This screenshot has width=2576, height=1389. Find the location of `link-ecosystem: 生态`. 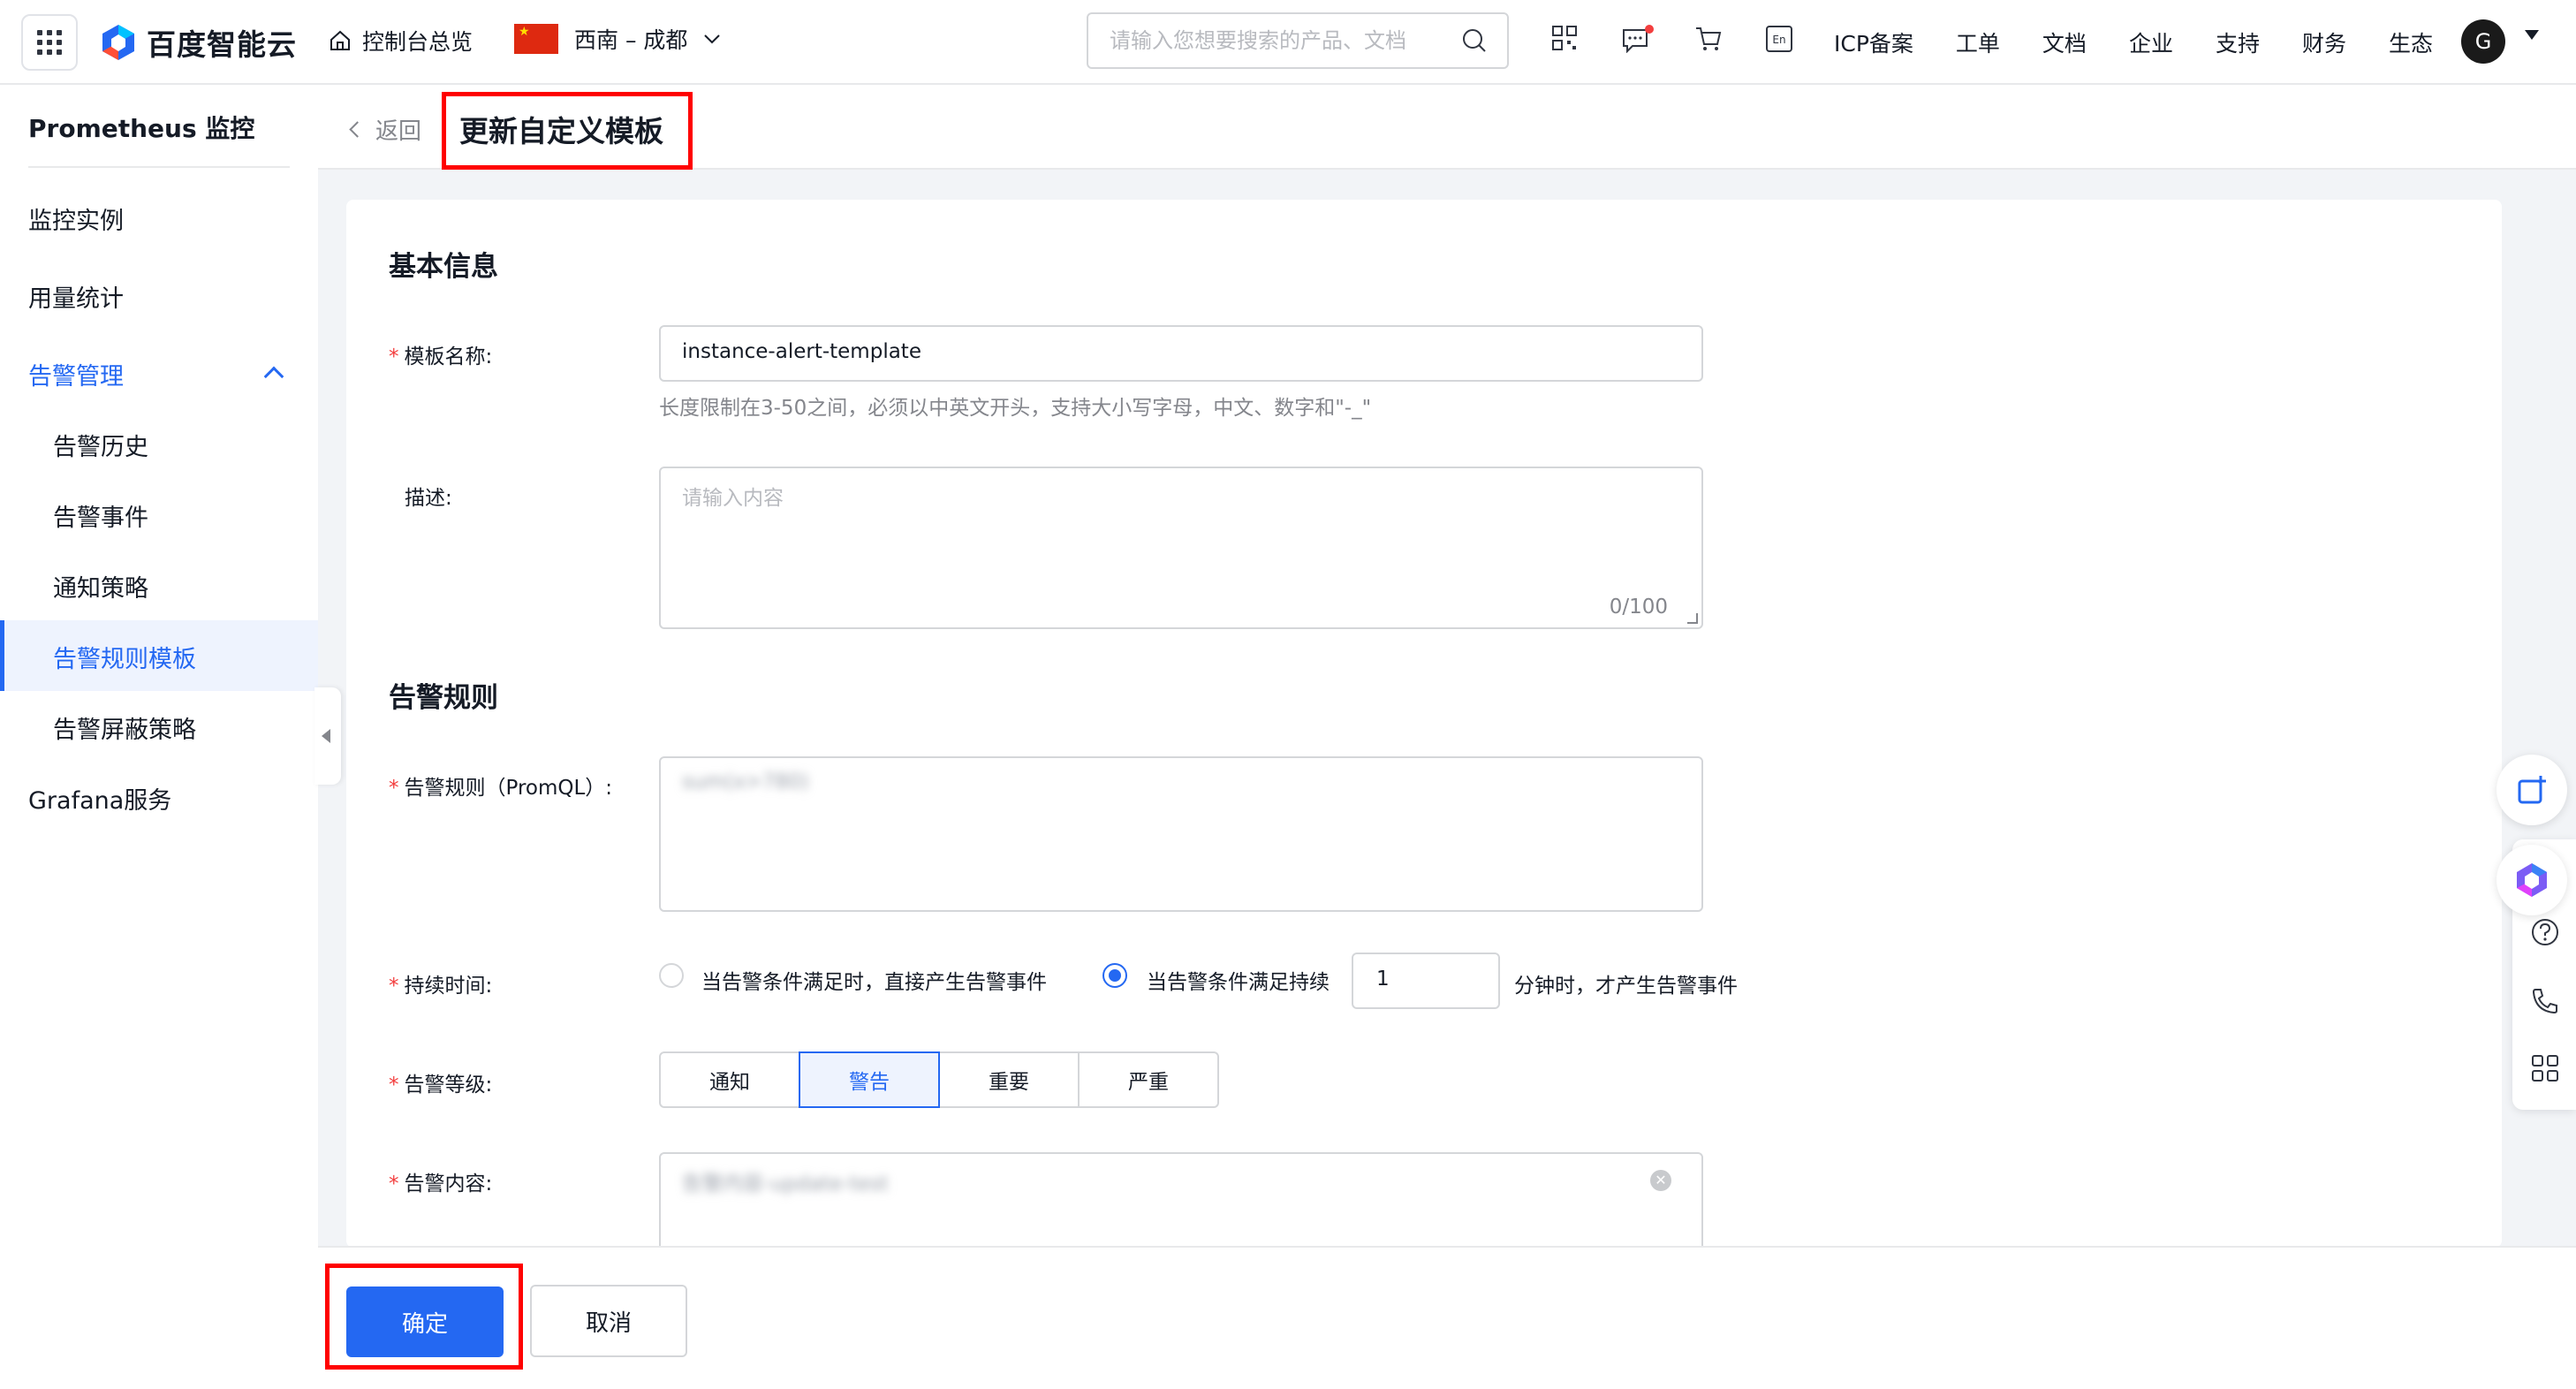

link-ecosystem: 生态 is located at coordinates (2411, 42).